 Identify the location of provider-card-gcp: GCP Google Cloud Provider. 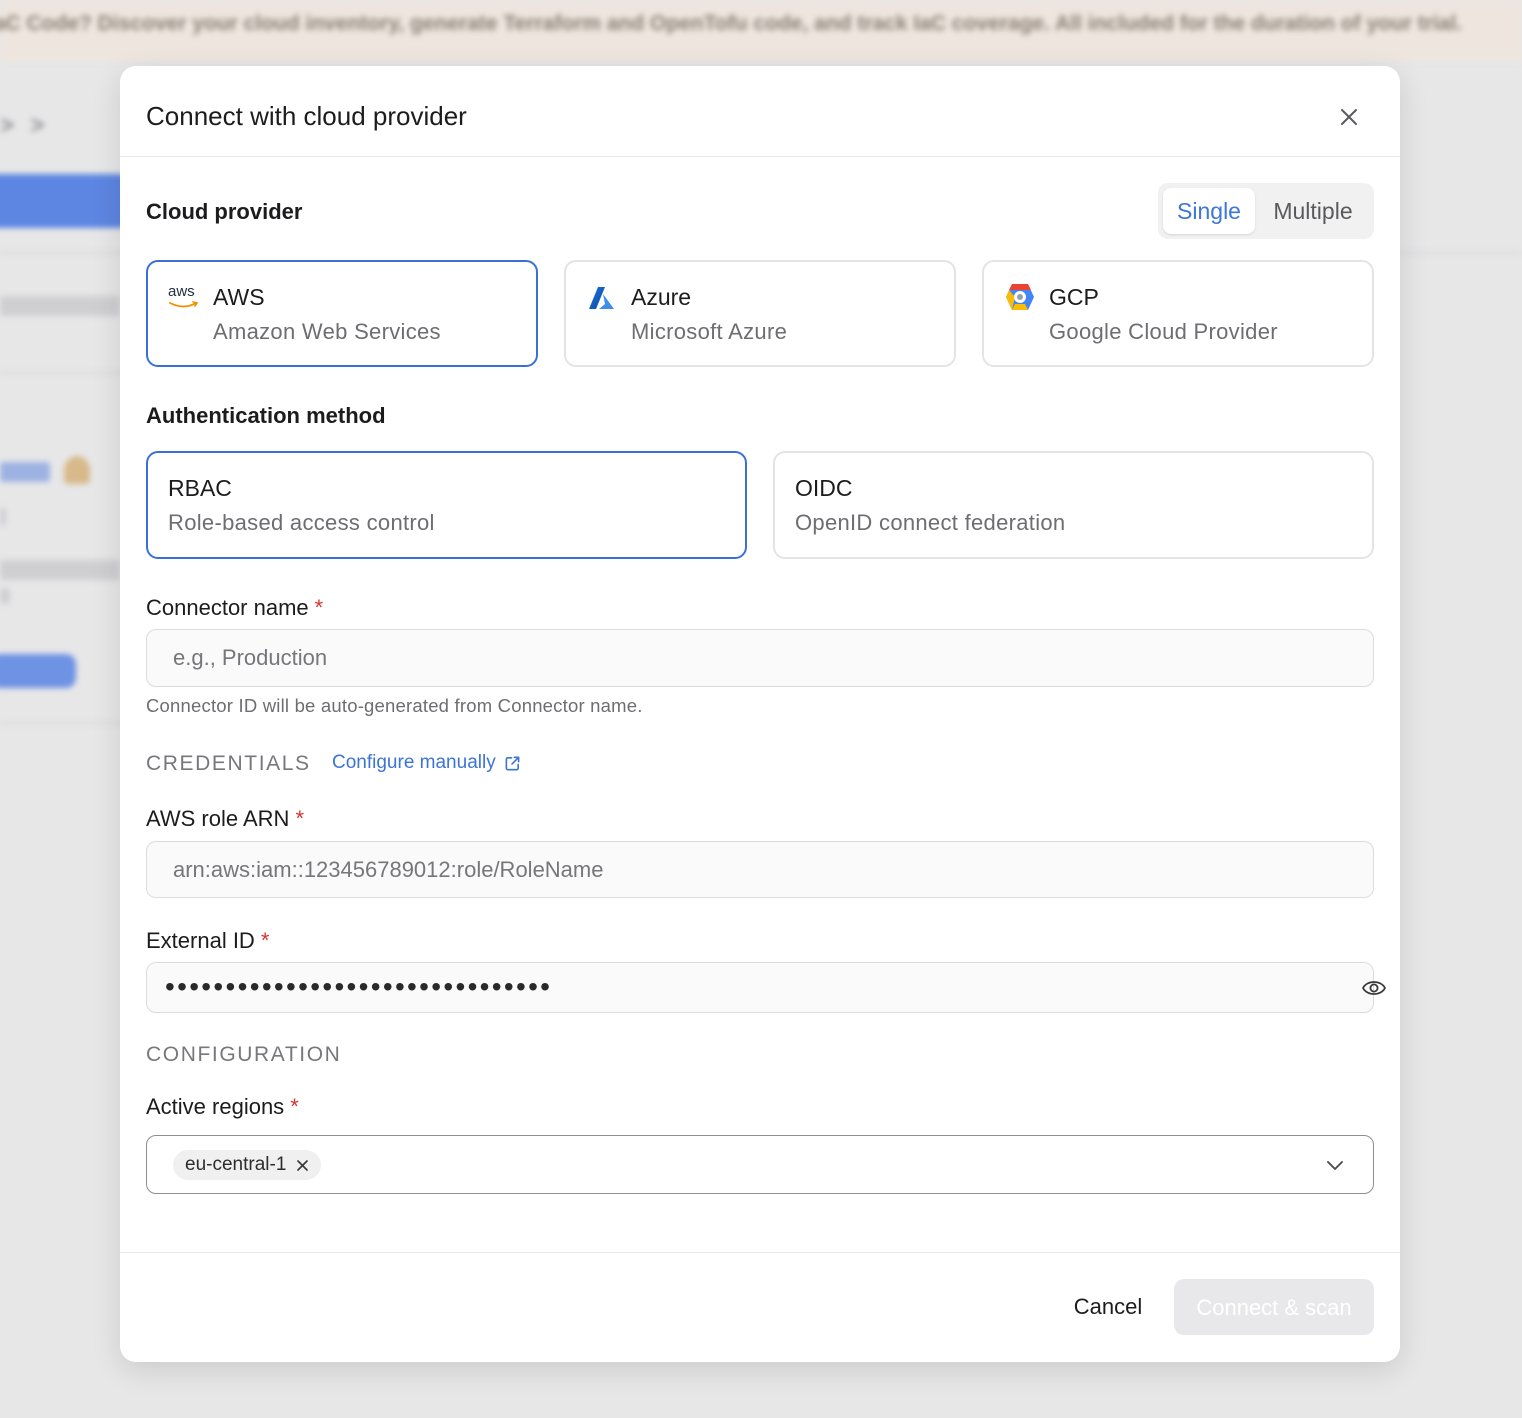
(1178, 313).